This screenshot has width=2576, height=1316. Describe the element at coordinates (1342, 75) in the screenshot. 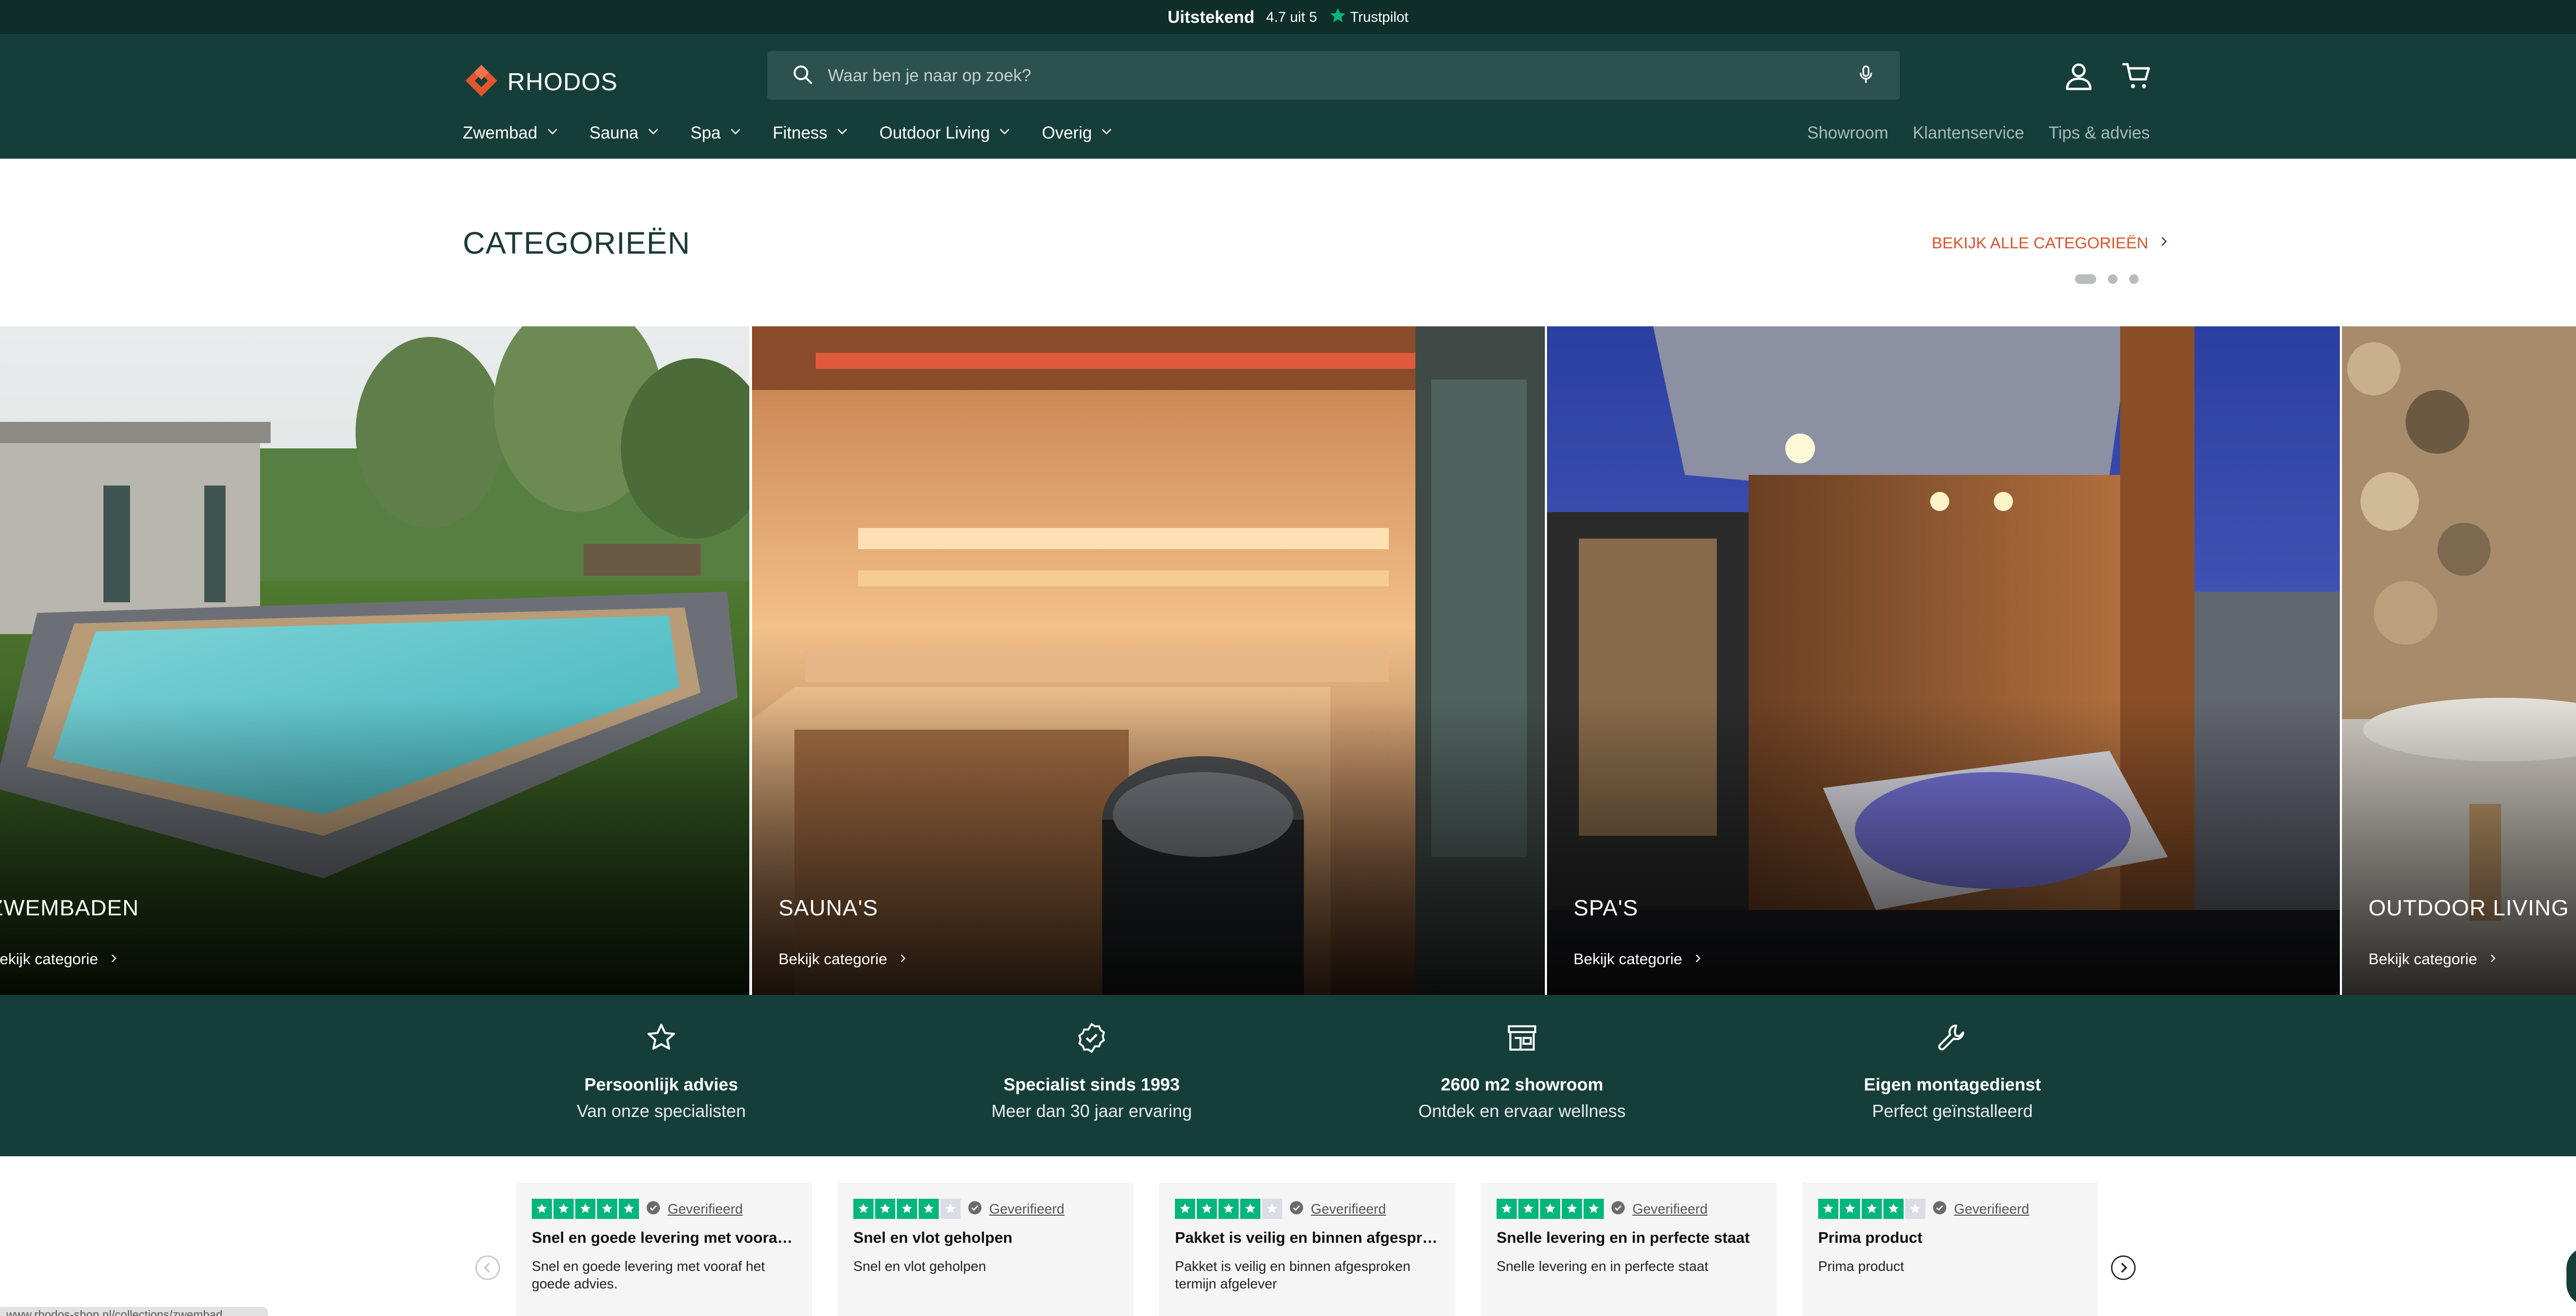

I see `search-input` at that location.